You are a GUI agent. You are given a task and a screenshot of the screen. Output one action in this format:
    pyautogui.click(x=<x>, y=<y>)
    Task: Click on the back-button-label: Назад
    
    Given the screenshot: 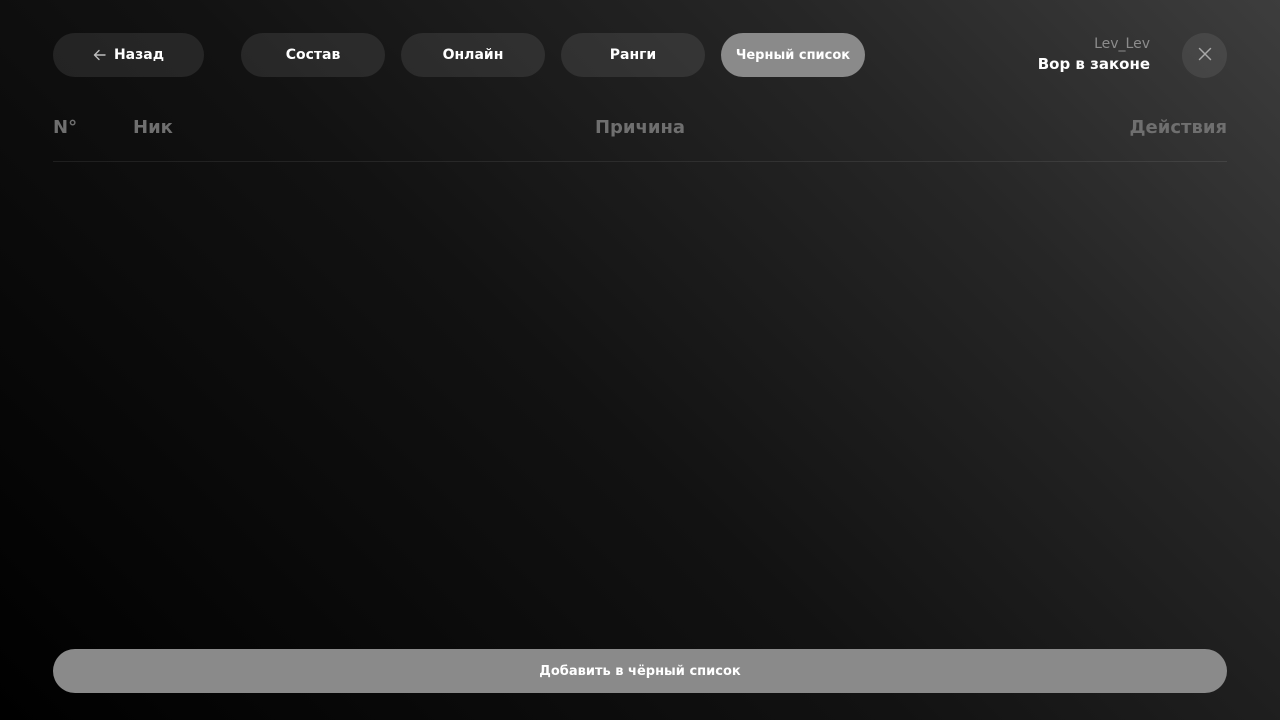 What is the action you would take?
    pyautogui.click(x=139, y=55)
    